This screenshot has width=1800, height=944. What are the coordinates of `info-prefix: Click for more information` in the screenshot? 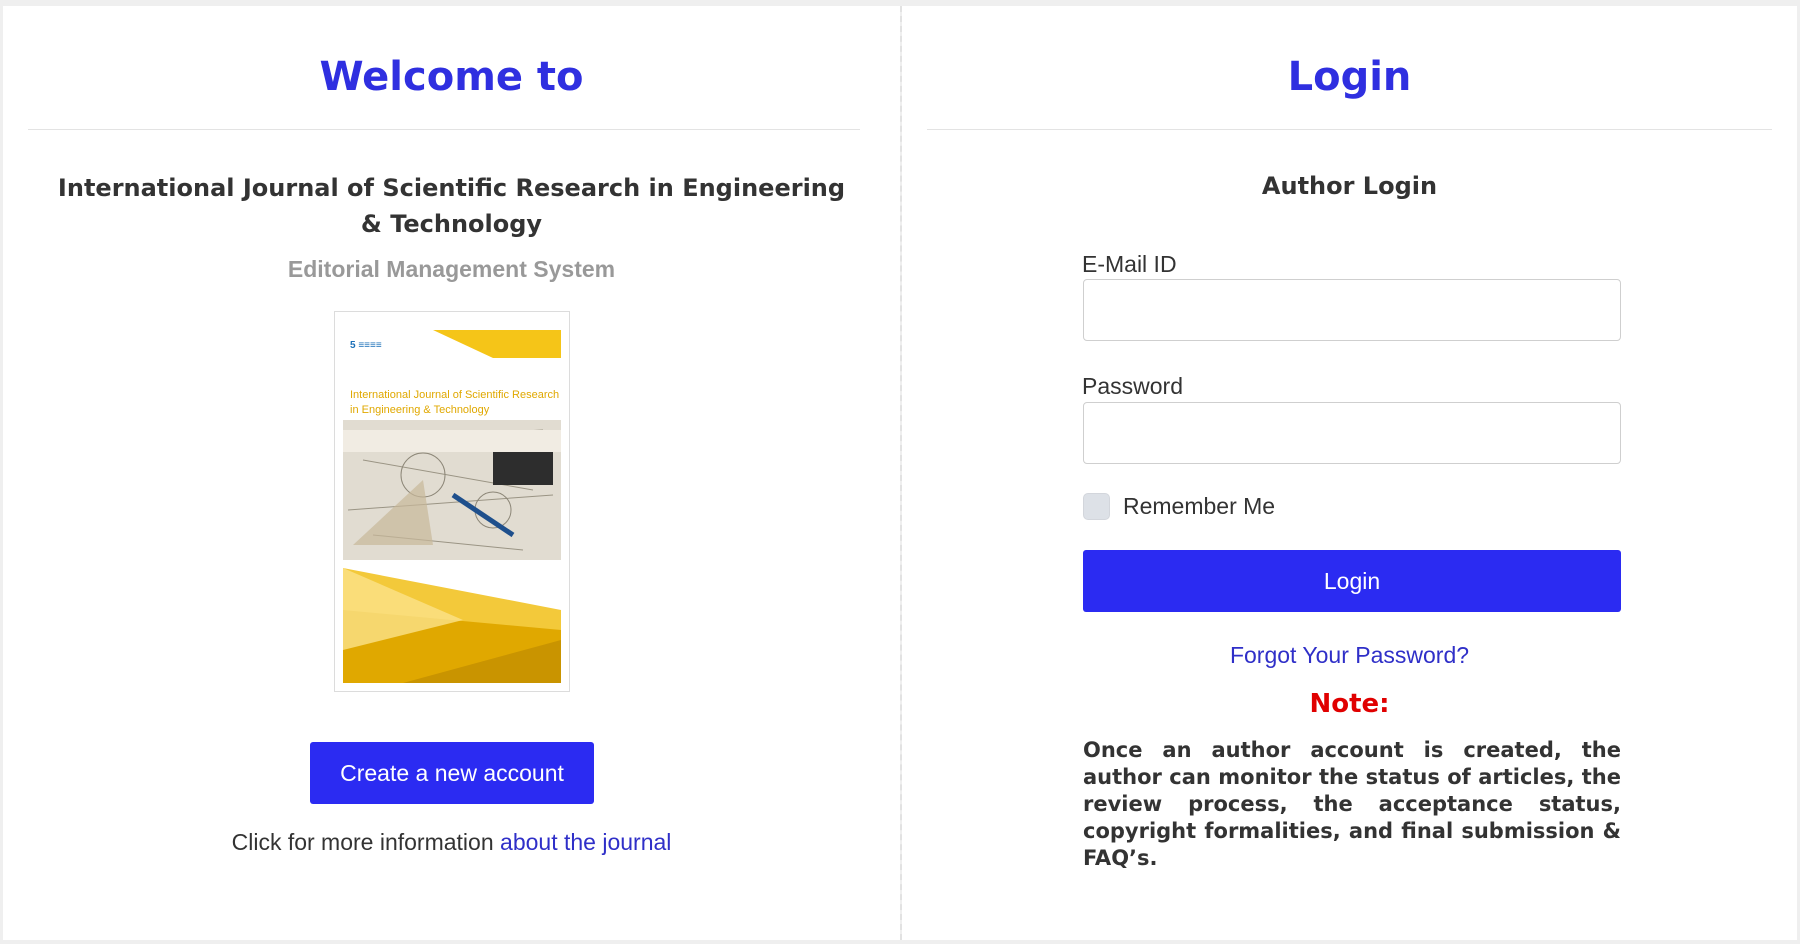 It's located at (362, 842).